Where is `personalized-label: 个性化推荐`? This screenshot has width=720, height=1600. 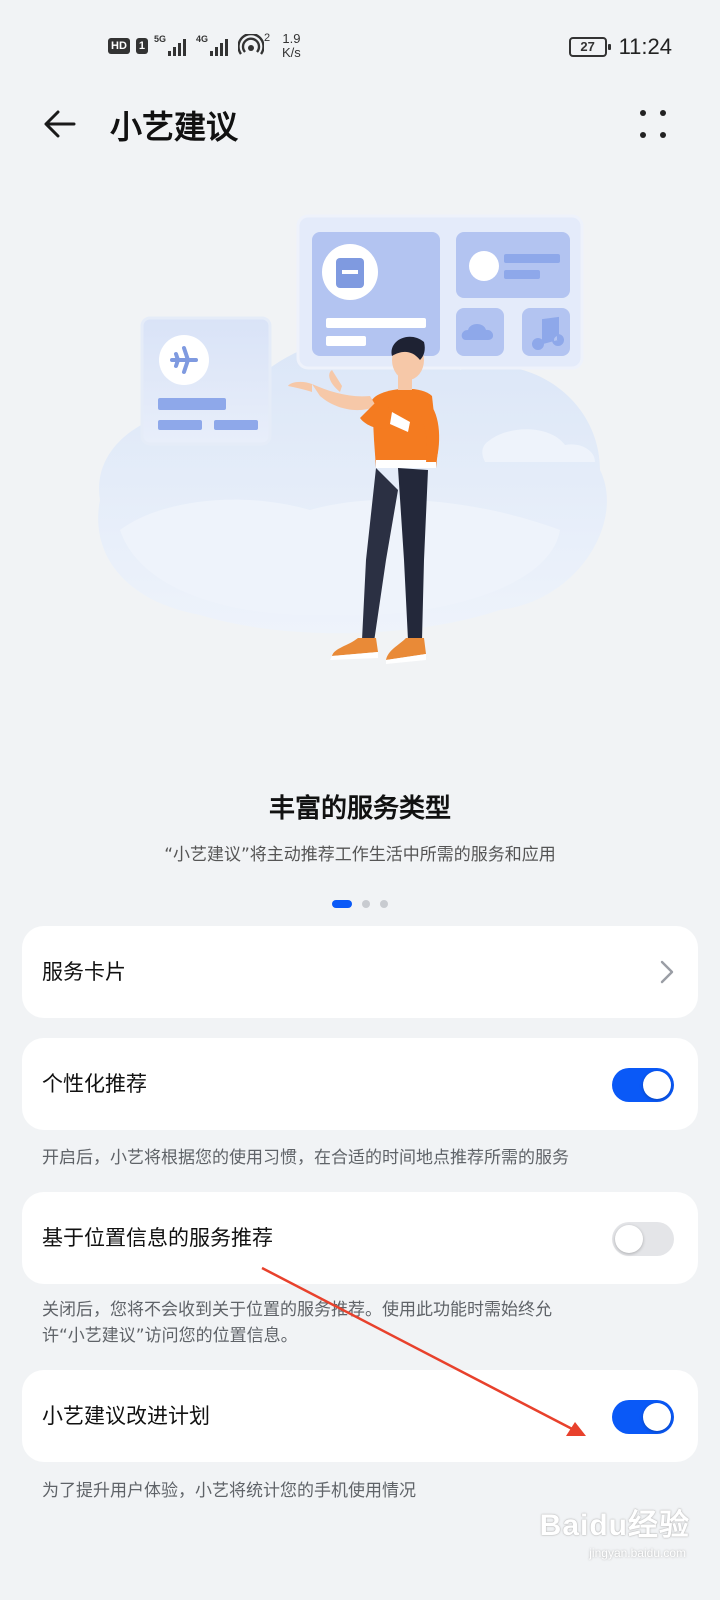
personalized-label: 个性化推荐 is located at coordinates (94, 1084).